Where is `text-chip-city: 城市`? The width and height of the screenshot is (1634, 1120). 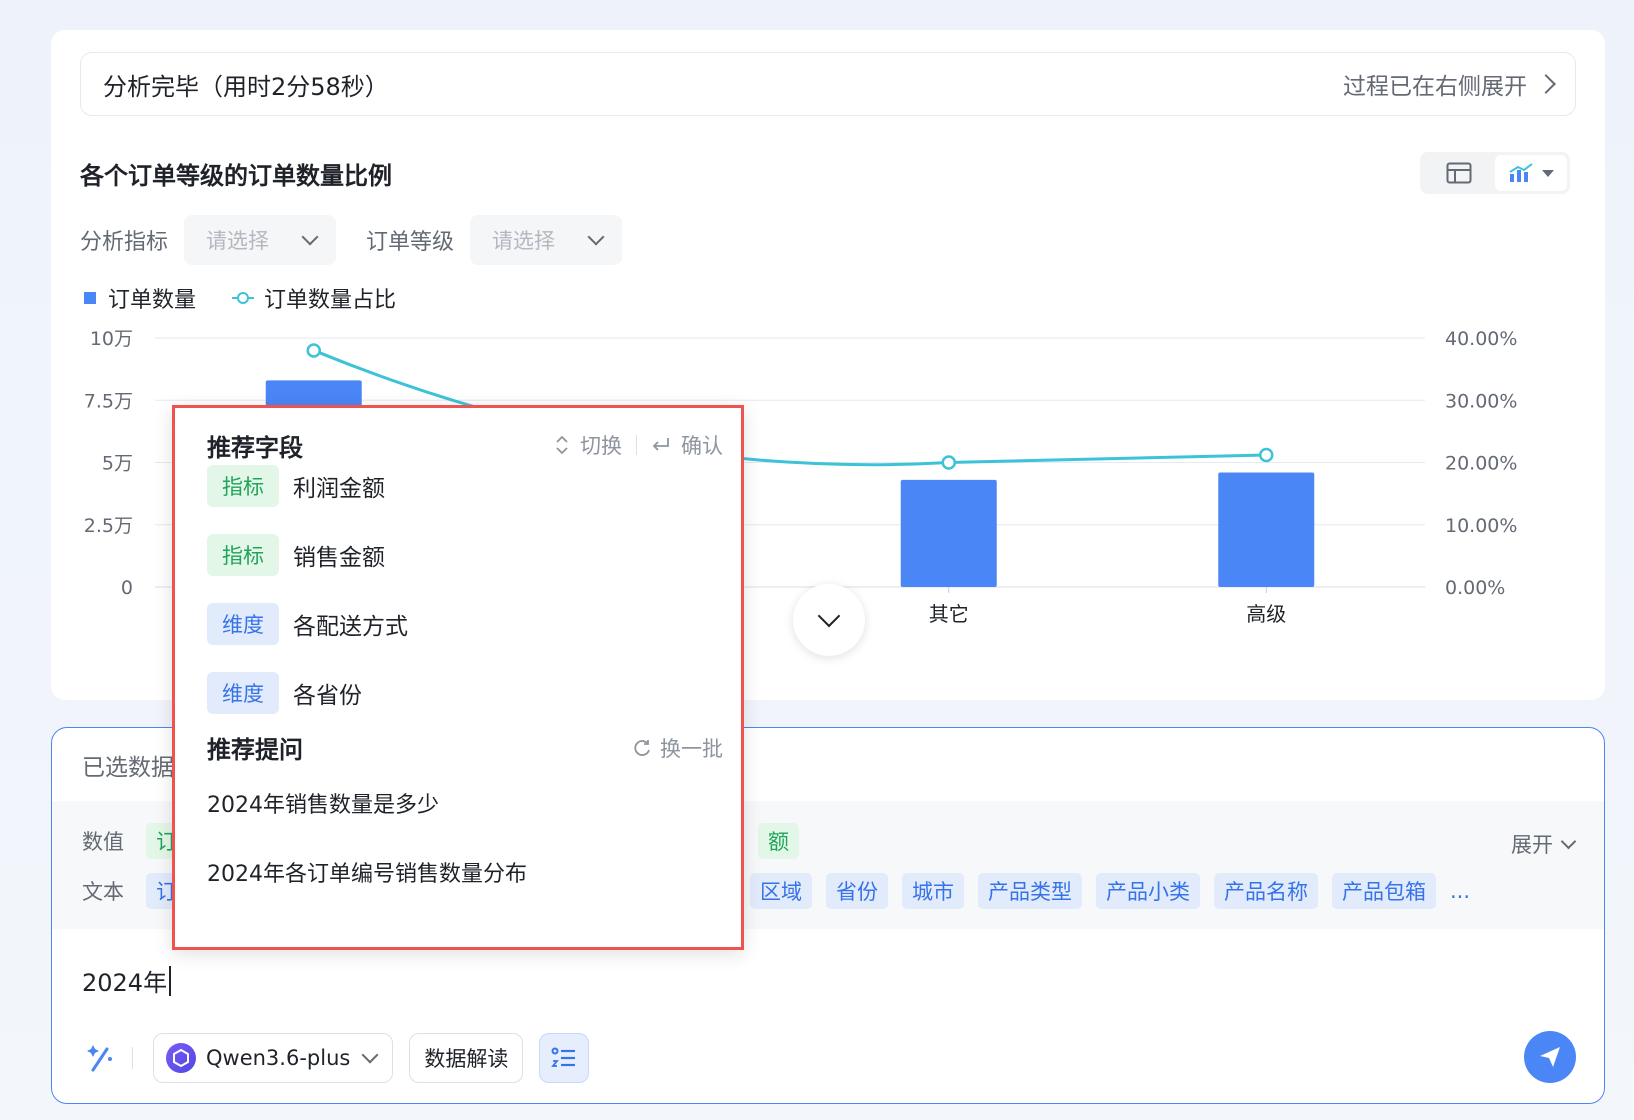
text-chip-city: 城市 is located at coordinates (933, 891).